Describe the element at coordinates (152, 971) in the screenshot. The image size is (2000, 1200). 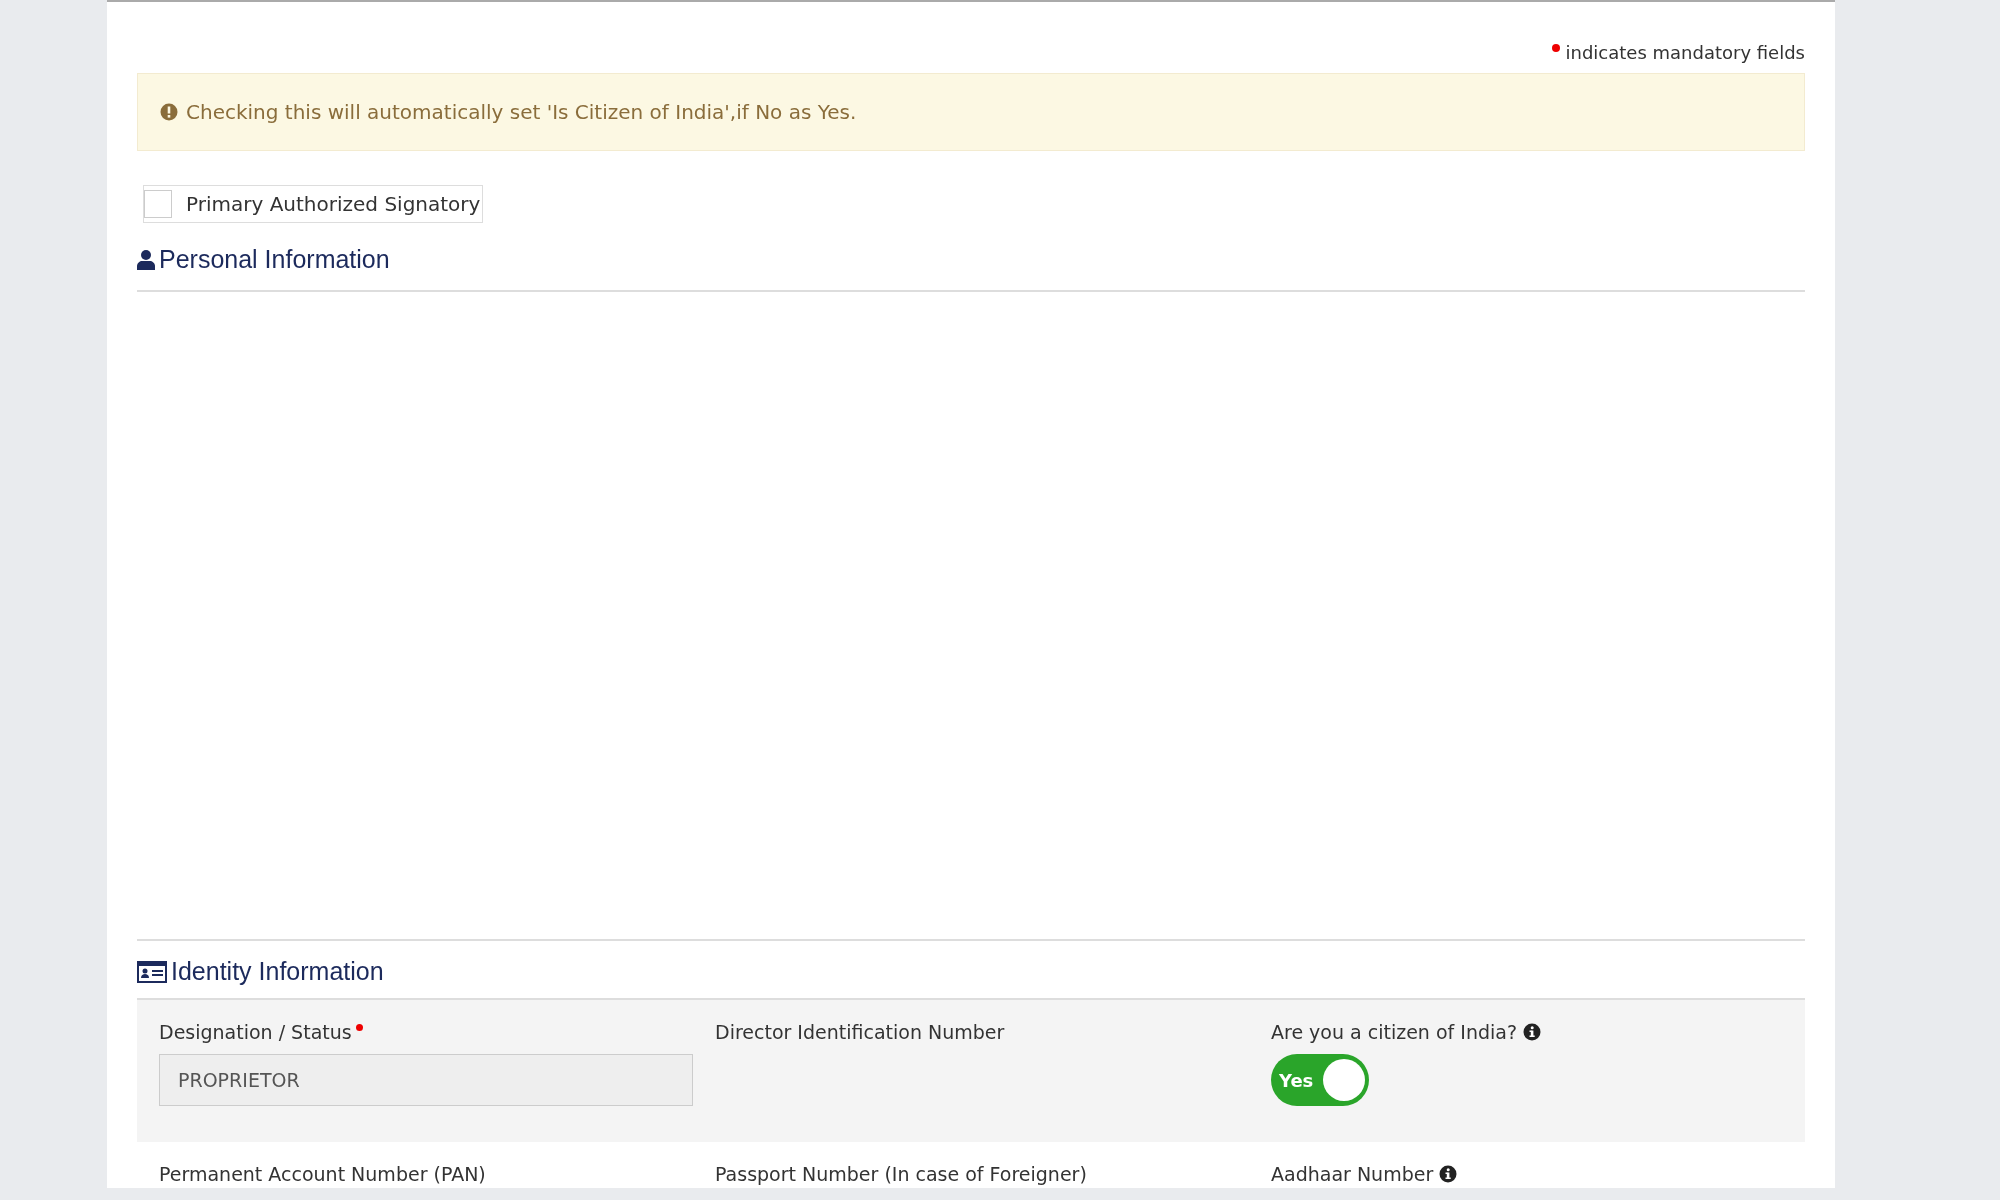
I see `id-card-icon` at that location.